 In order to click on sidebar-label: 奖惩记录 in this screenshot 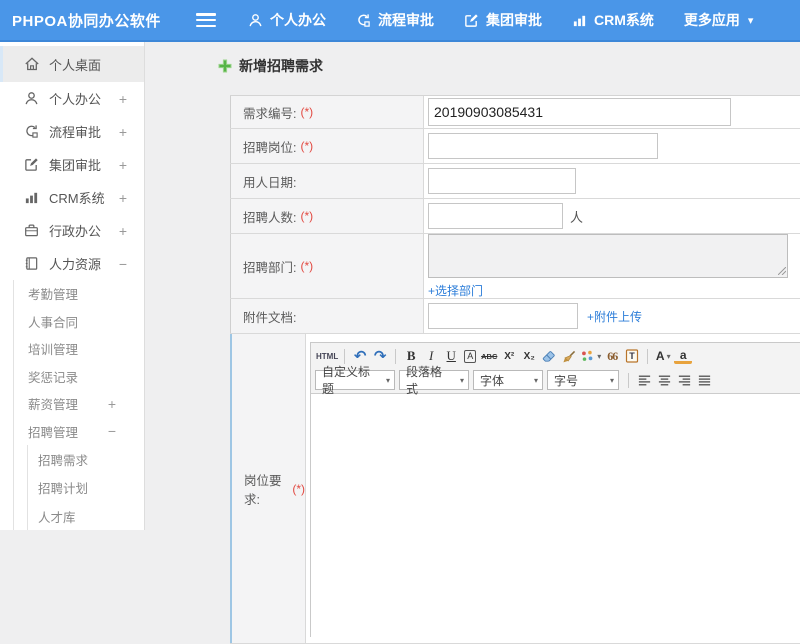, I will do `click(53, 377)`.